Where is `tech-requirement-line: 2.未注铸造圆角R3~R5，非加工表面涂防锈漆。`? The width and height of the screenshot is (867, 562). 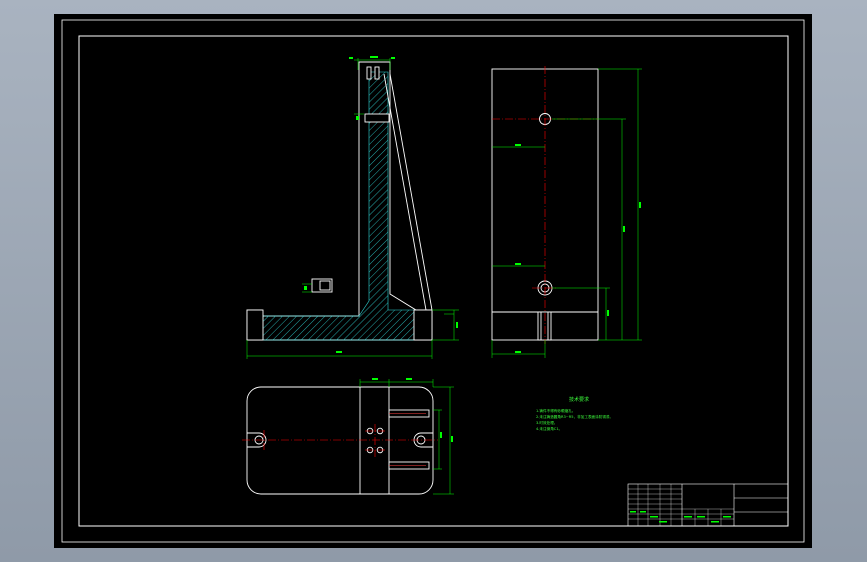 tech-requirement-line: 2.未注铸造圆角R3~R5，非加工表面涂防锈漆。 is located at coordinates (574, 416).